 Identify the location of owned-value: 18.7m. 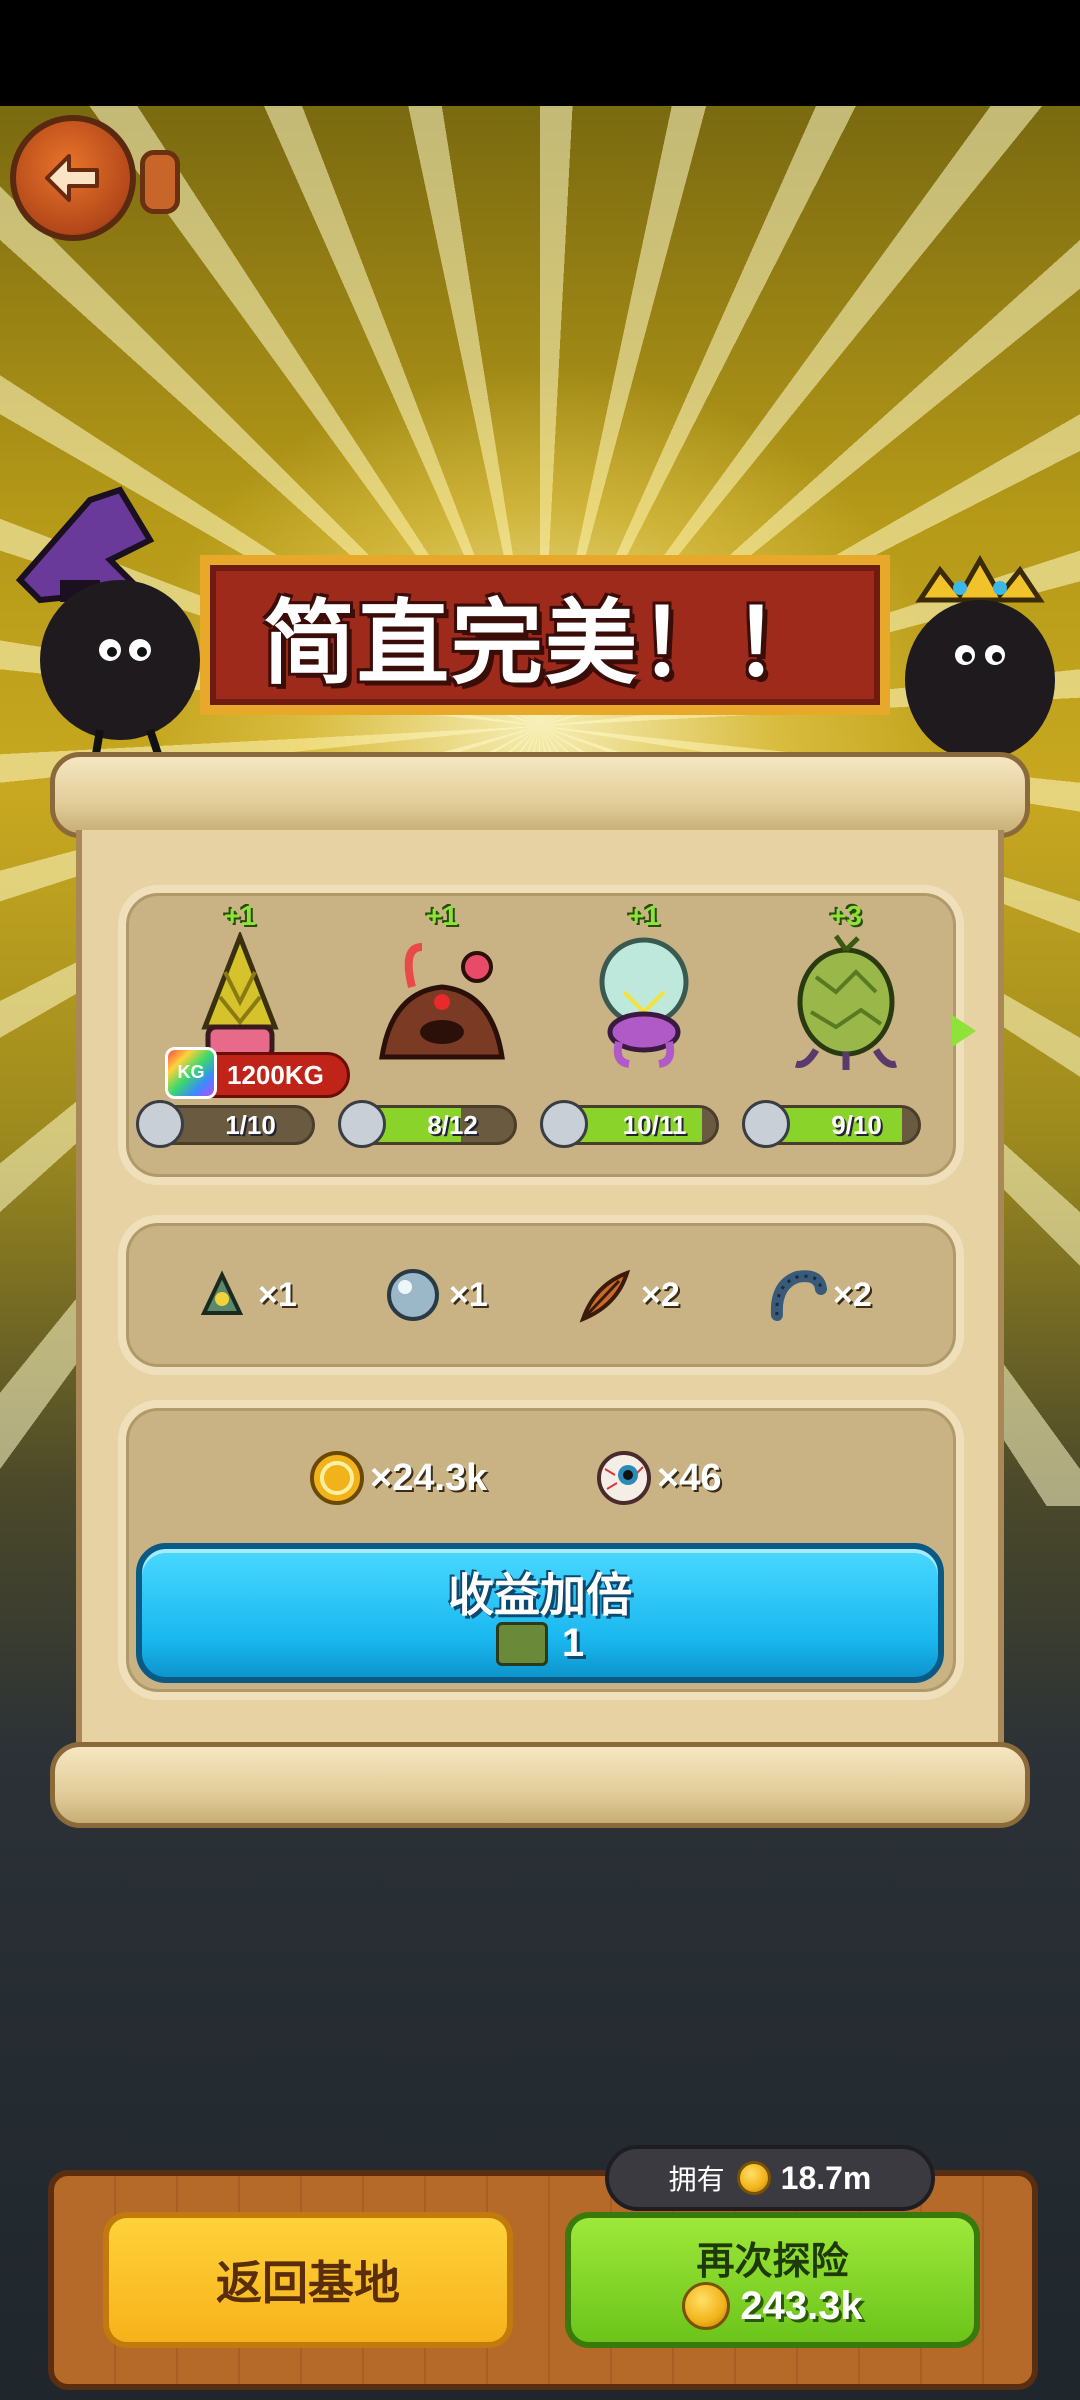
(826, 2177).